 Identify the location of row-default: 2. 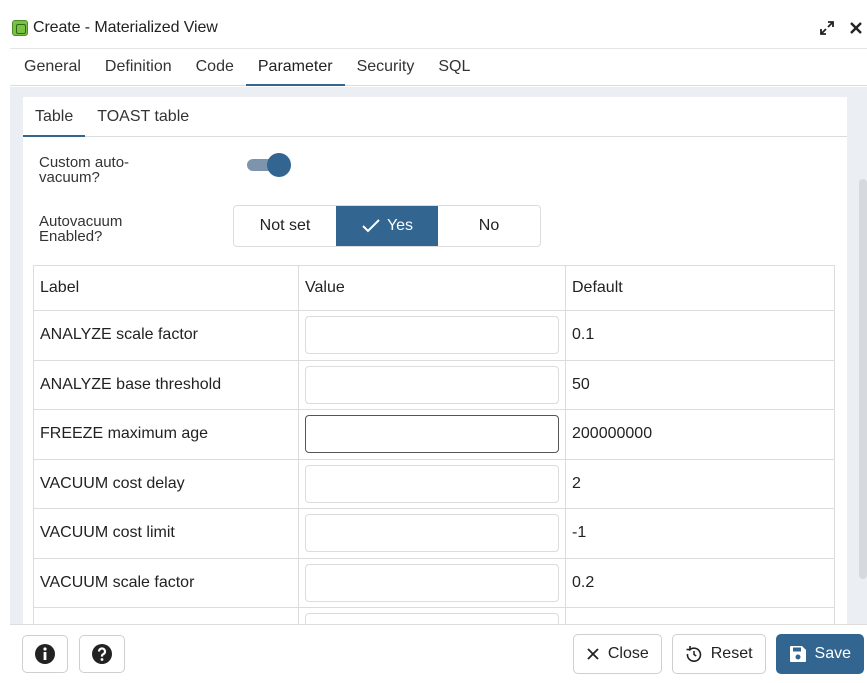
(576, 483).